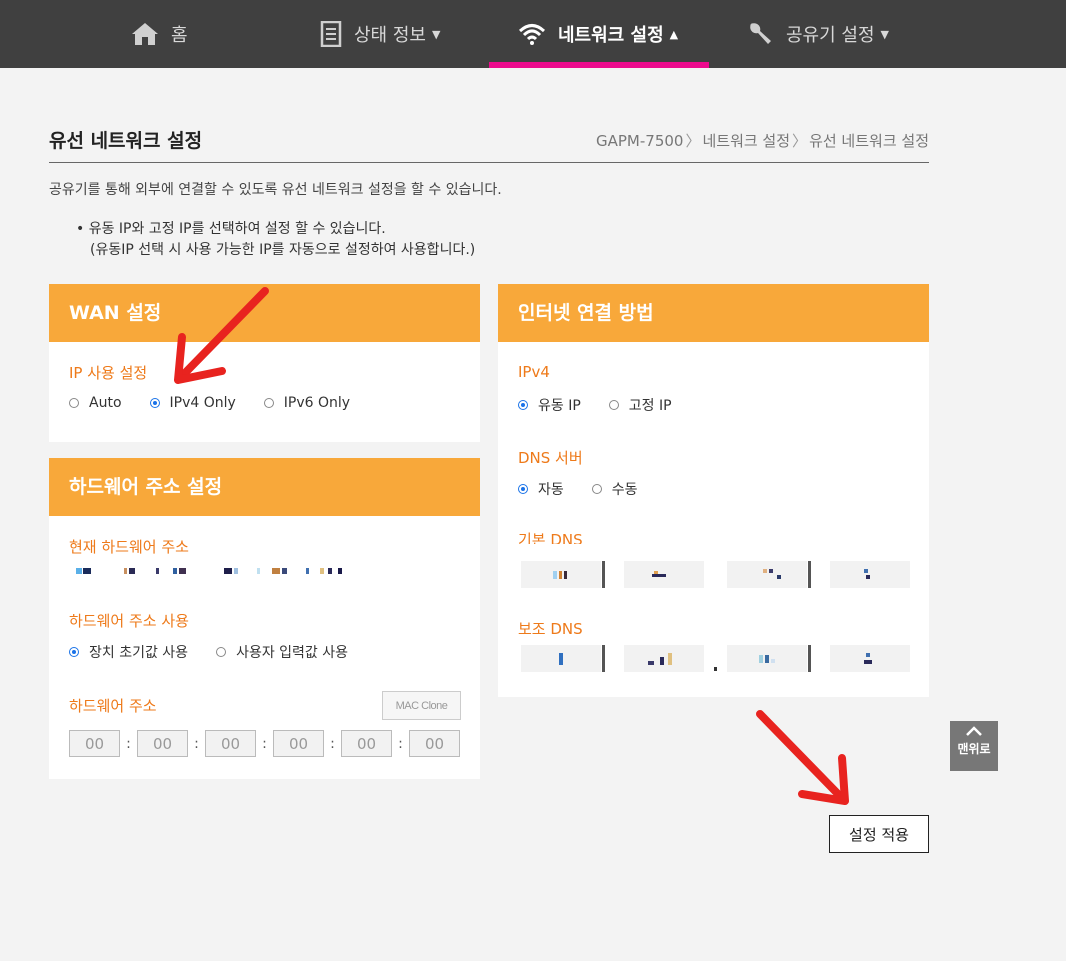 This screenshot has height=961, width=1066. I want to click on note-line: • 유동 IP와 고정 IP를 선택하여 설정 할 수 있습니다., so click(231, 229).